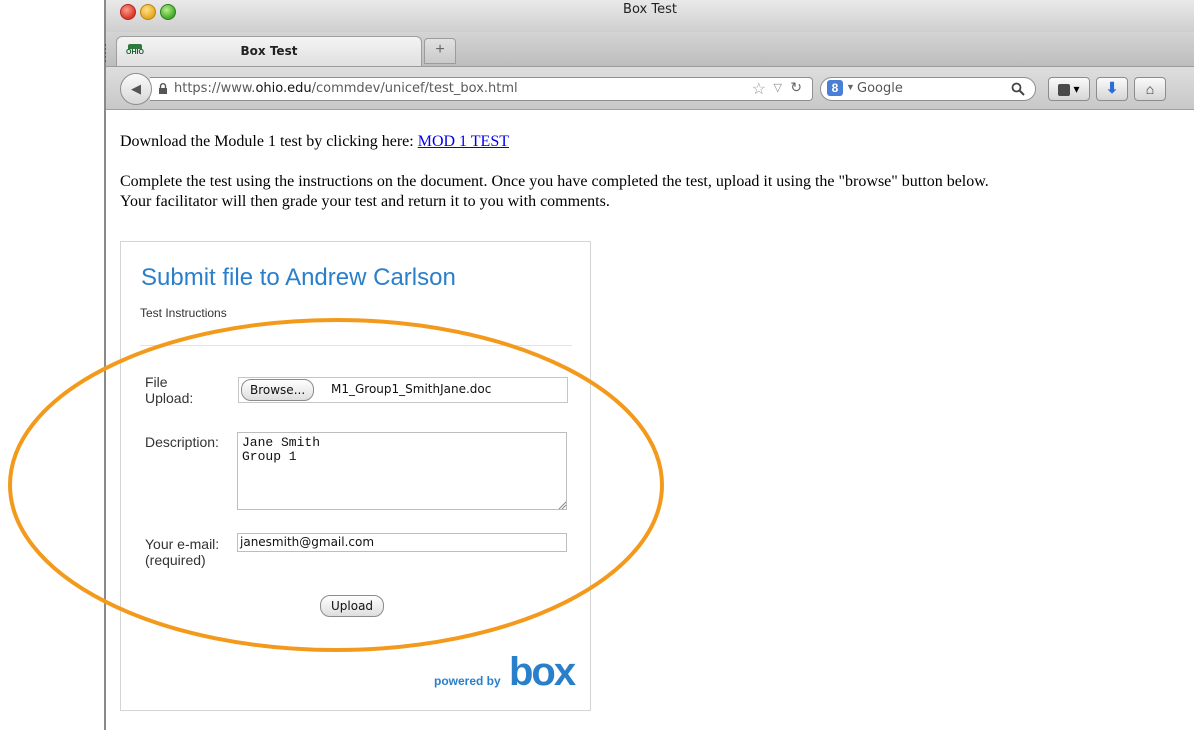  I want to click on description-textarea: Jane Smith Group 1, so click(402, 471).